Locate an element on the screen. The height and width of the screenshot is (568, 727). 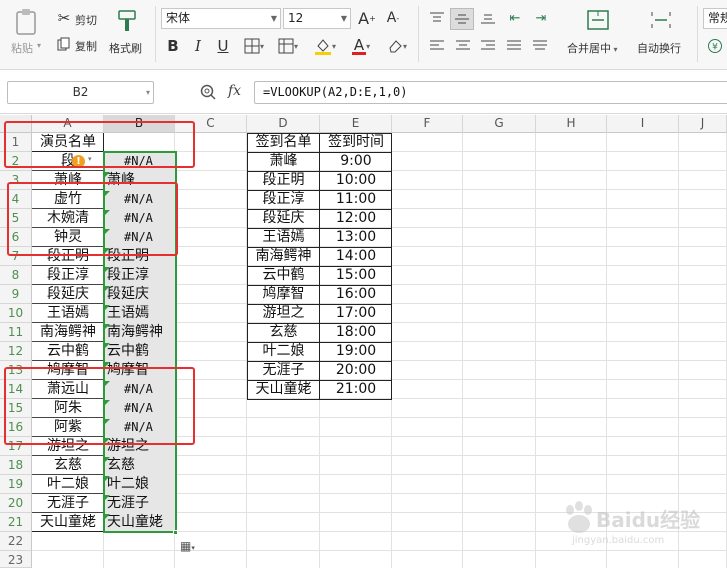
column-header-j: J is located at coordinates (703, 124).